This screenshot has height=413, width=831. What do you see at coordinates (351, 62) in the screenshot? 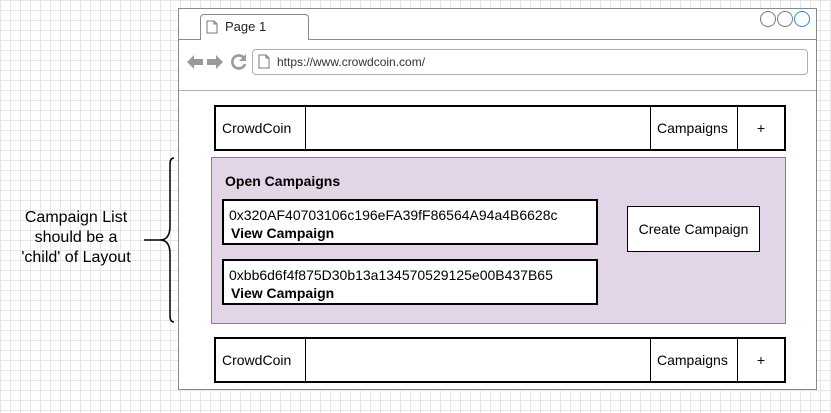
I see `url-text: https://www.crowdcoin.com/` at bounding box center [351, 62].